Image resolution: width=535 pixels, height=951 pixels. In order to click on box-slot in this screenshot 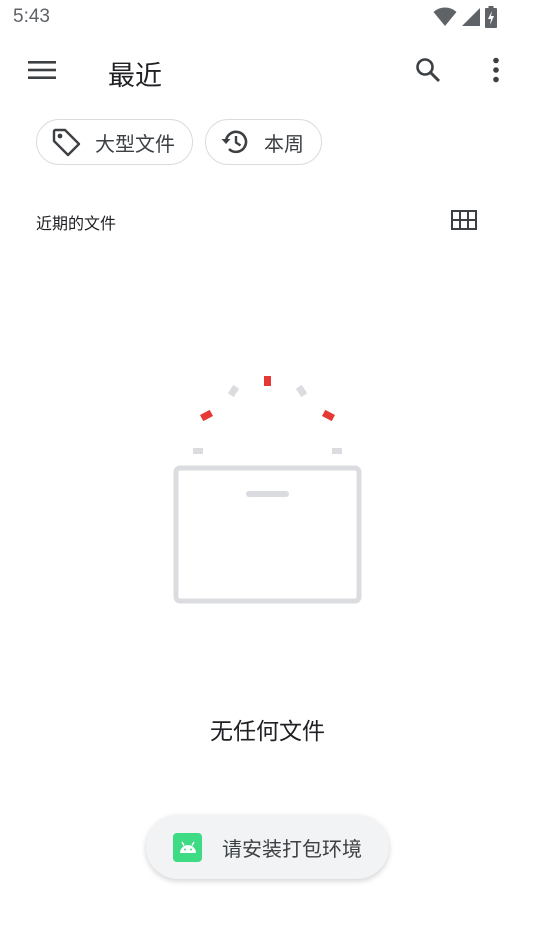, I will do `click(267, 494)`.